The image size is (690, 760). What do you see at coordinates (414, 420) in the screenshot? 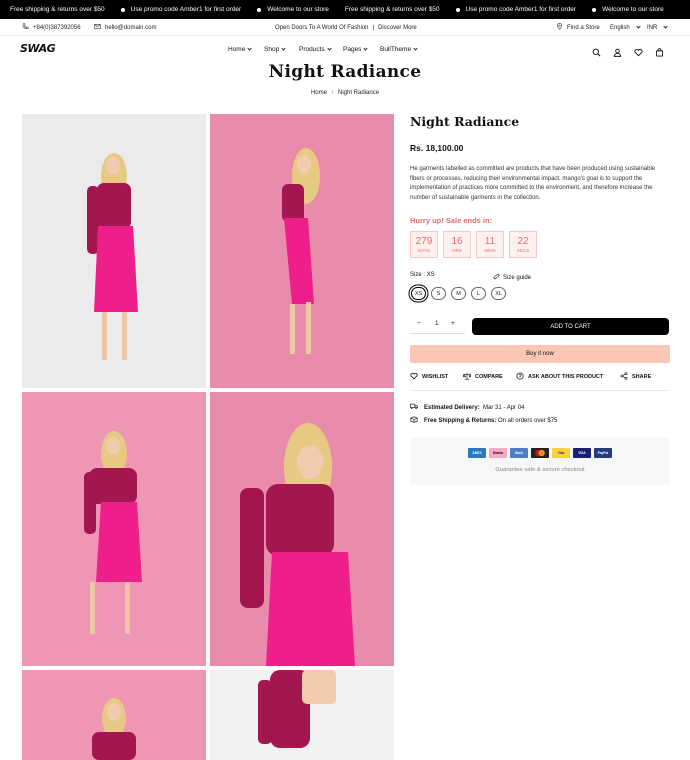
I see `package-icon` at bounding box center [414, 420].